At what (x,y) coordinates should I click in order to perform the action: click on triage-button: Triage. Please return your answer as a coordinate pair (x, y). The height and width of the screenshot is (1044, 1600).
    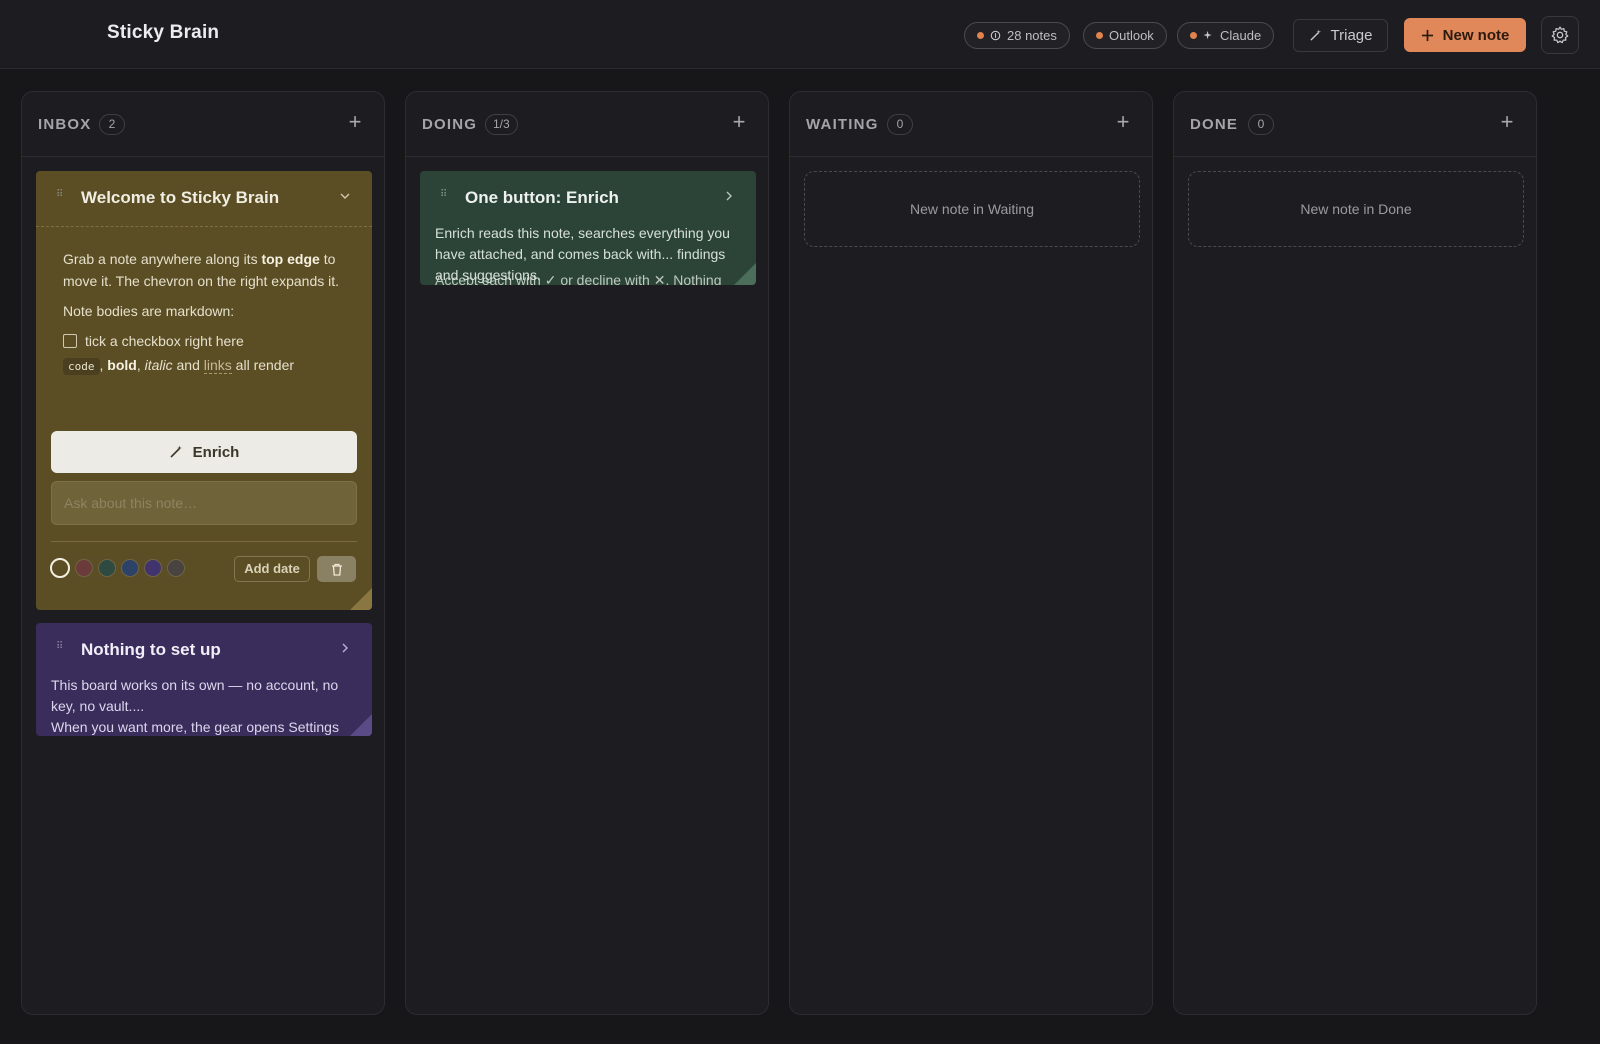
    Looking at the image, I should click on (1340, 35).